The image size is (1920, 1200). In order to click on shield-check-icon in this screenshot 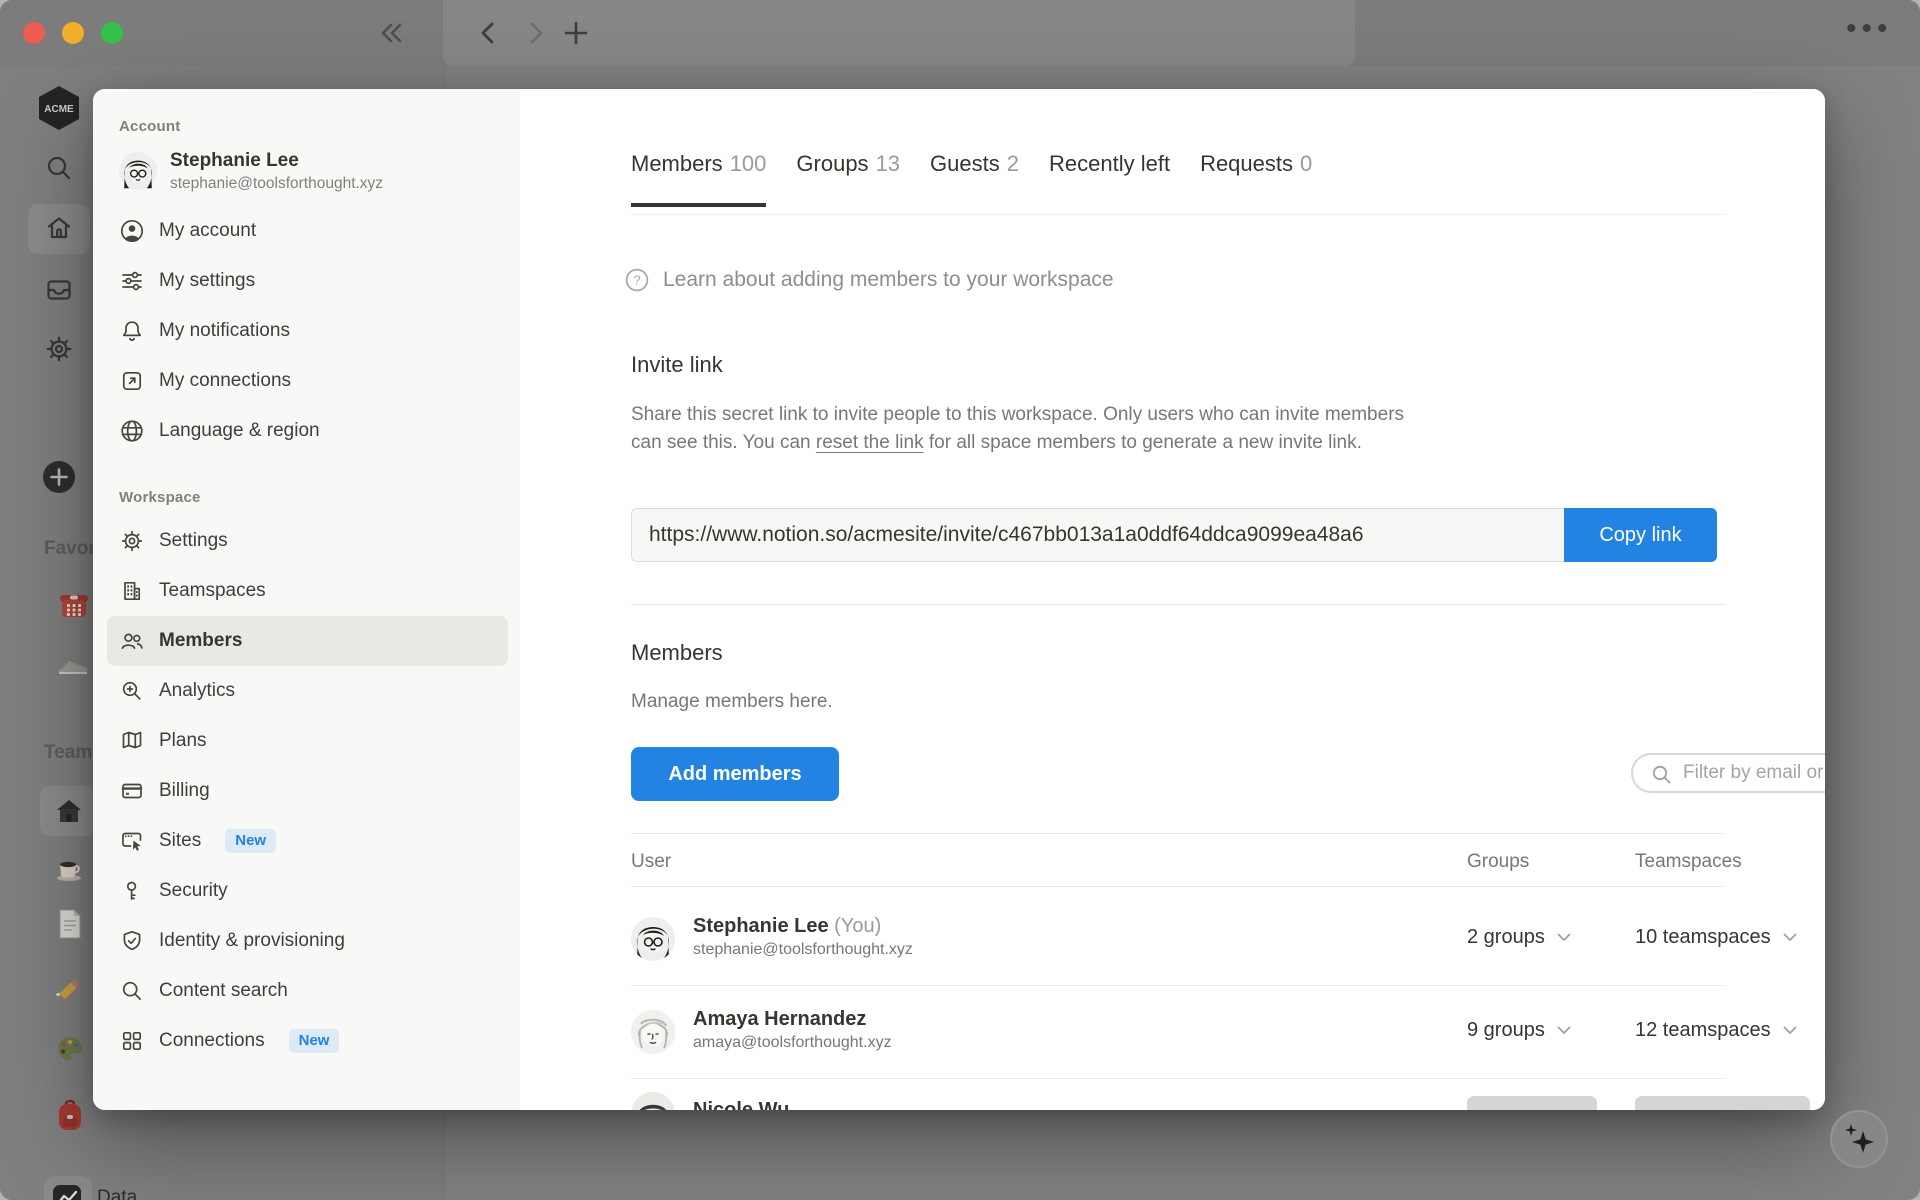, I will do `click(132, 940)`.